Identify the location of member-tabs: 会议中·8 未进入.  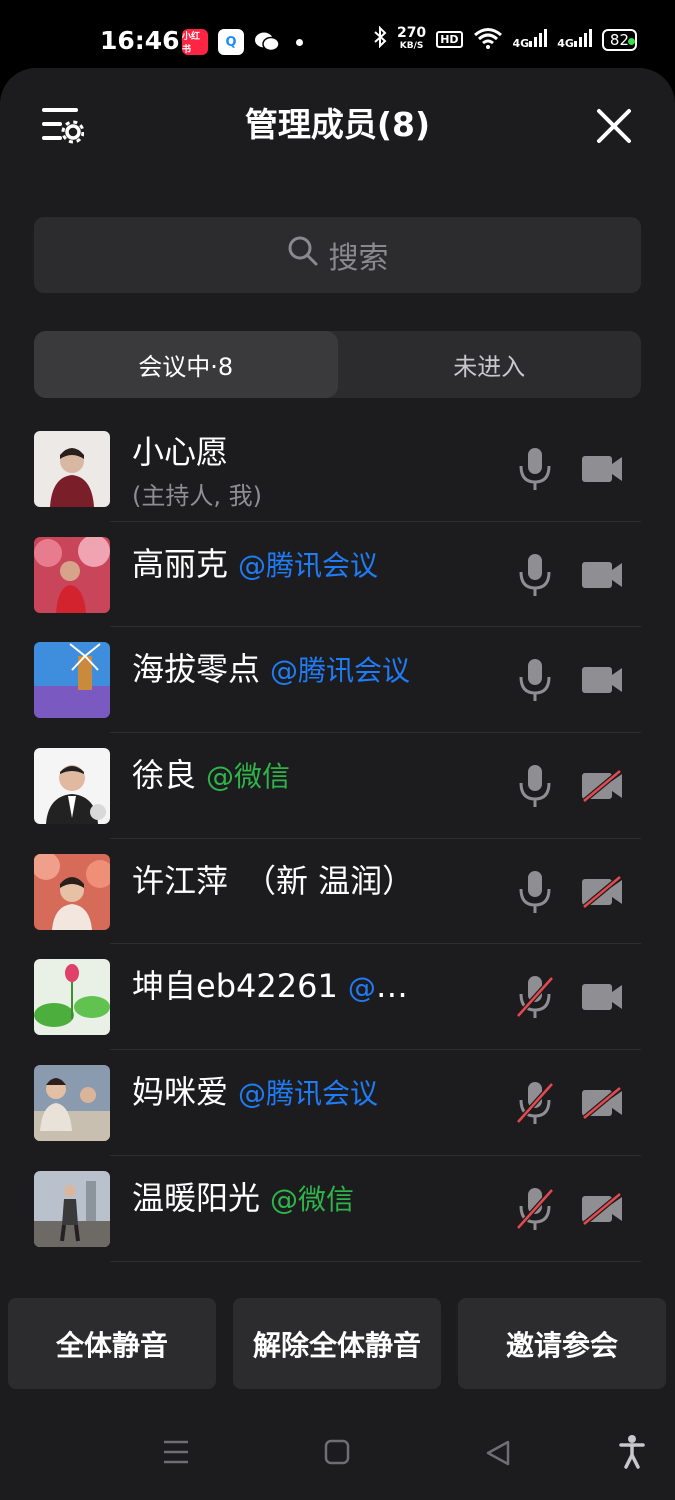
(337, 364).